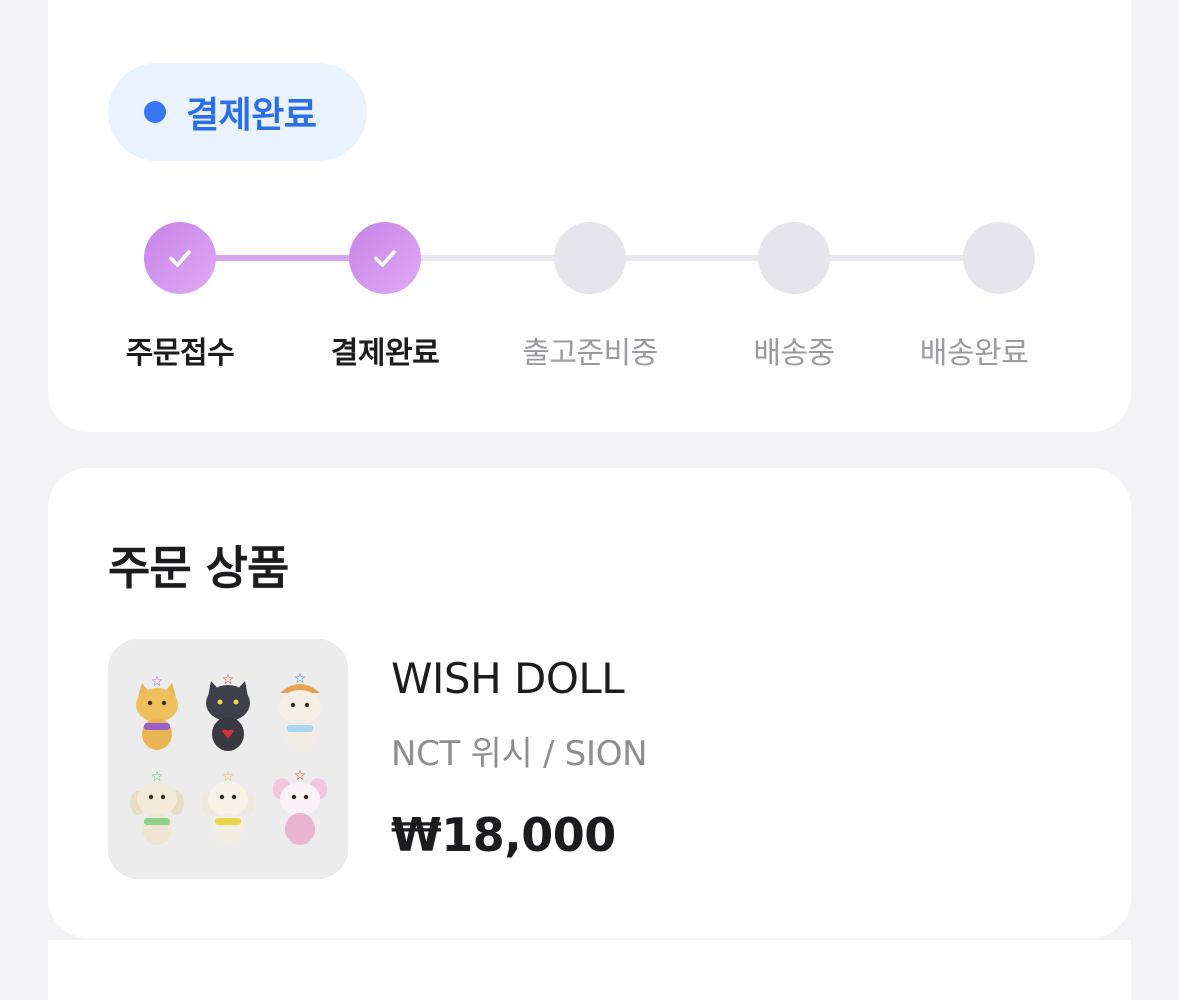  What do you see at coordinates (698, 258) in the screenshot?
I see `progress-line-remaining` at bounding box center [698, 258].